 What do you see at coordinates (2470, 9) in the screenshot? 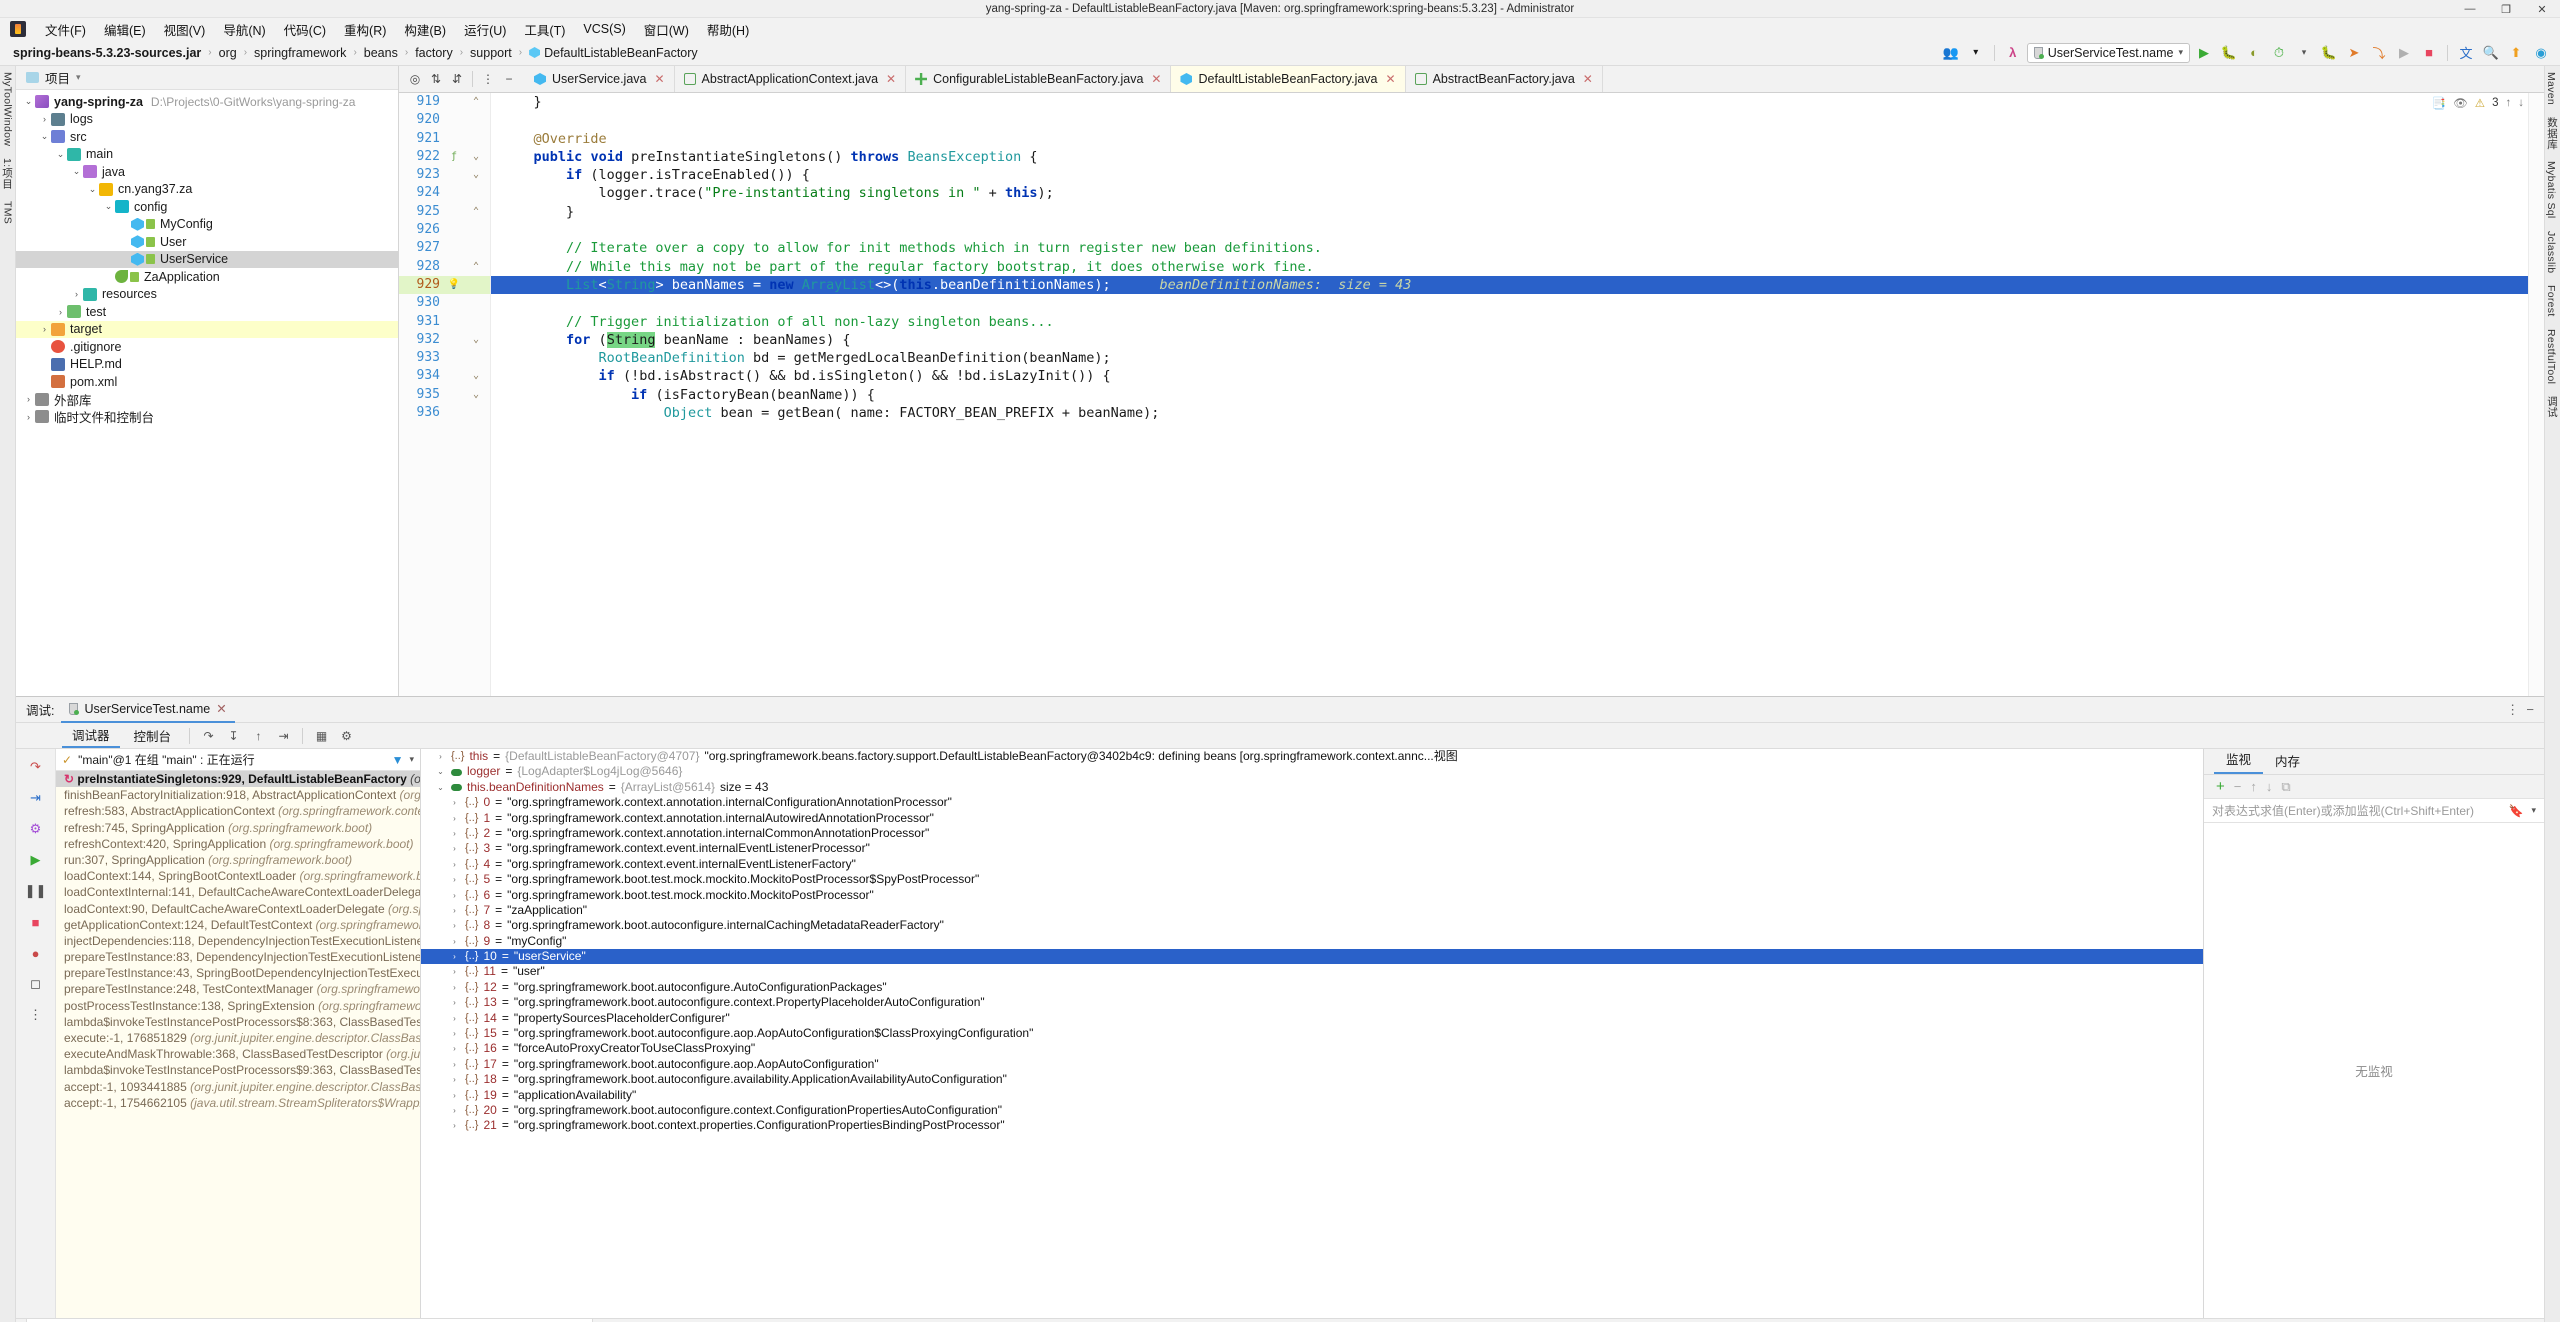
I see `minimize-button: —` at bounding box center [2470, 9].